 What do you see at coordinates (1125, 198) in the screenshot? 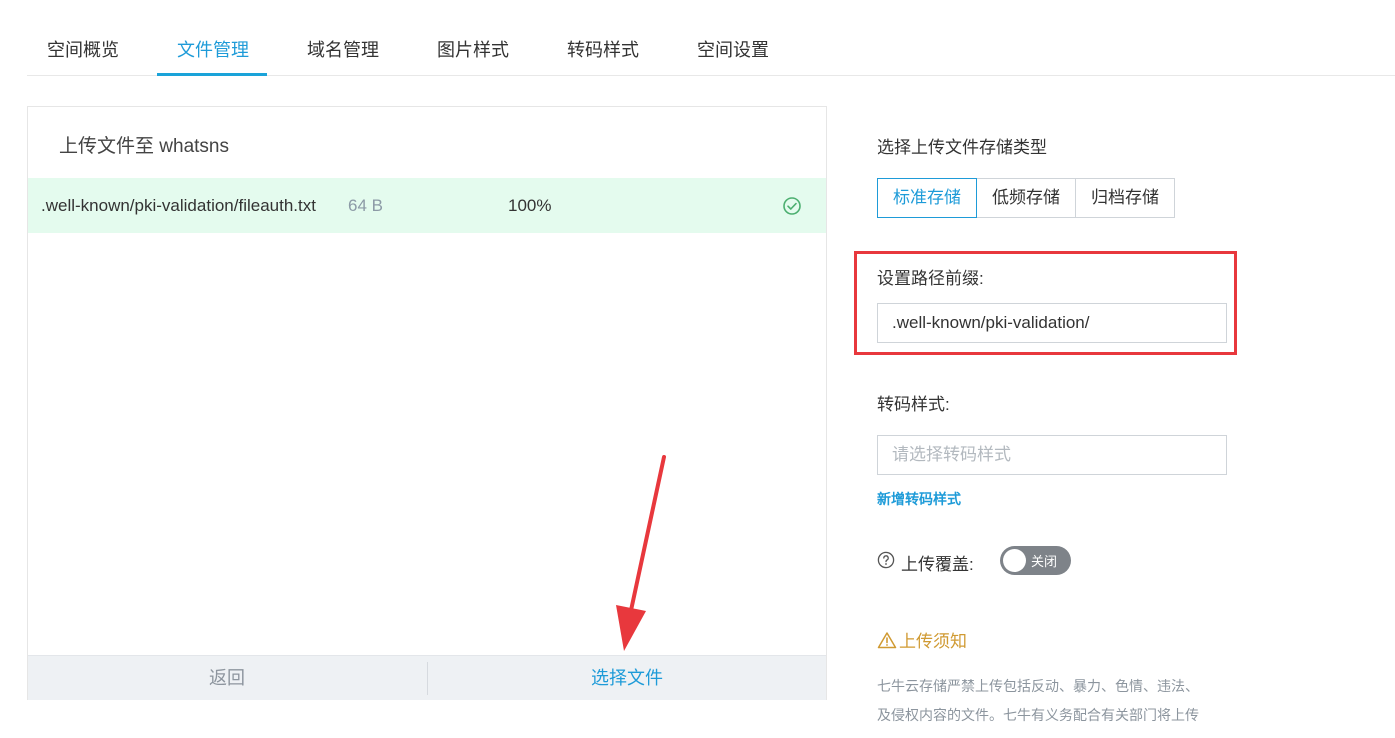
I see `storage-archive-button: 归档存储` at bounding box center [1125, 198].